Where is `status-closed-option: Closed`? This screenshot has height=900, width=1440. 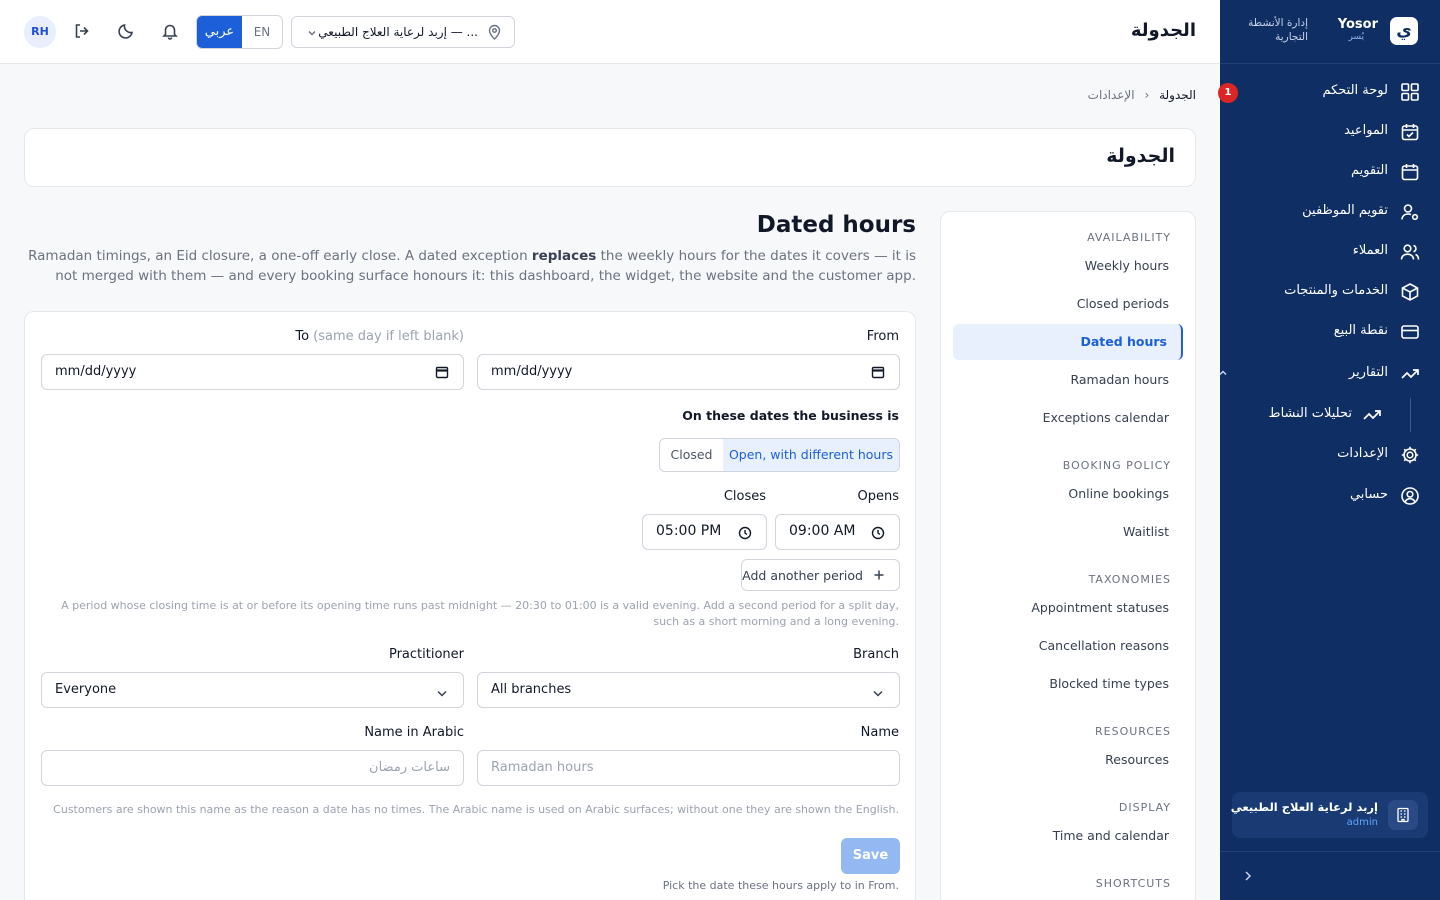 status-closed-option: Closed is located at coordinates (692, 455).